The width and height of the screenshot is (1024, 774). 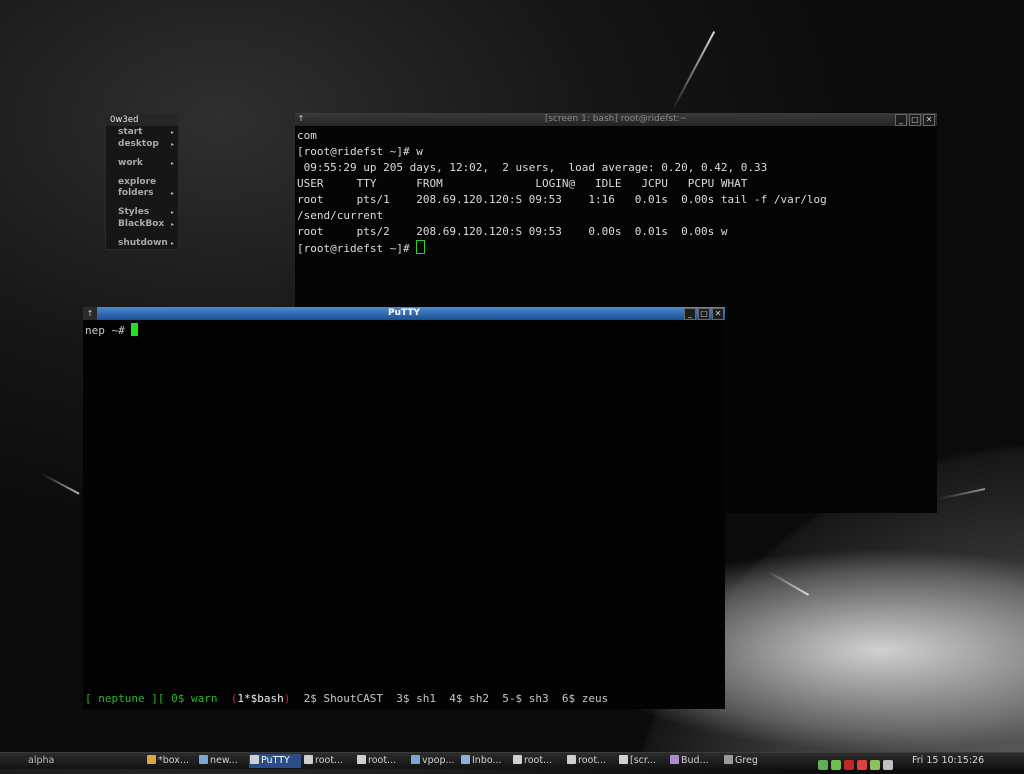 I want to click on terminal-output: nep ~#, so click(x=112, y=331).